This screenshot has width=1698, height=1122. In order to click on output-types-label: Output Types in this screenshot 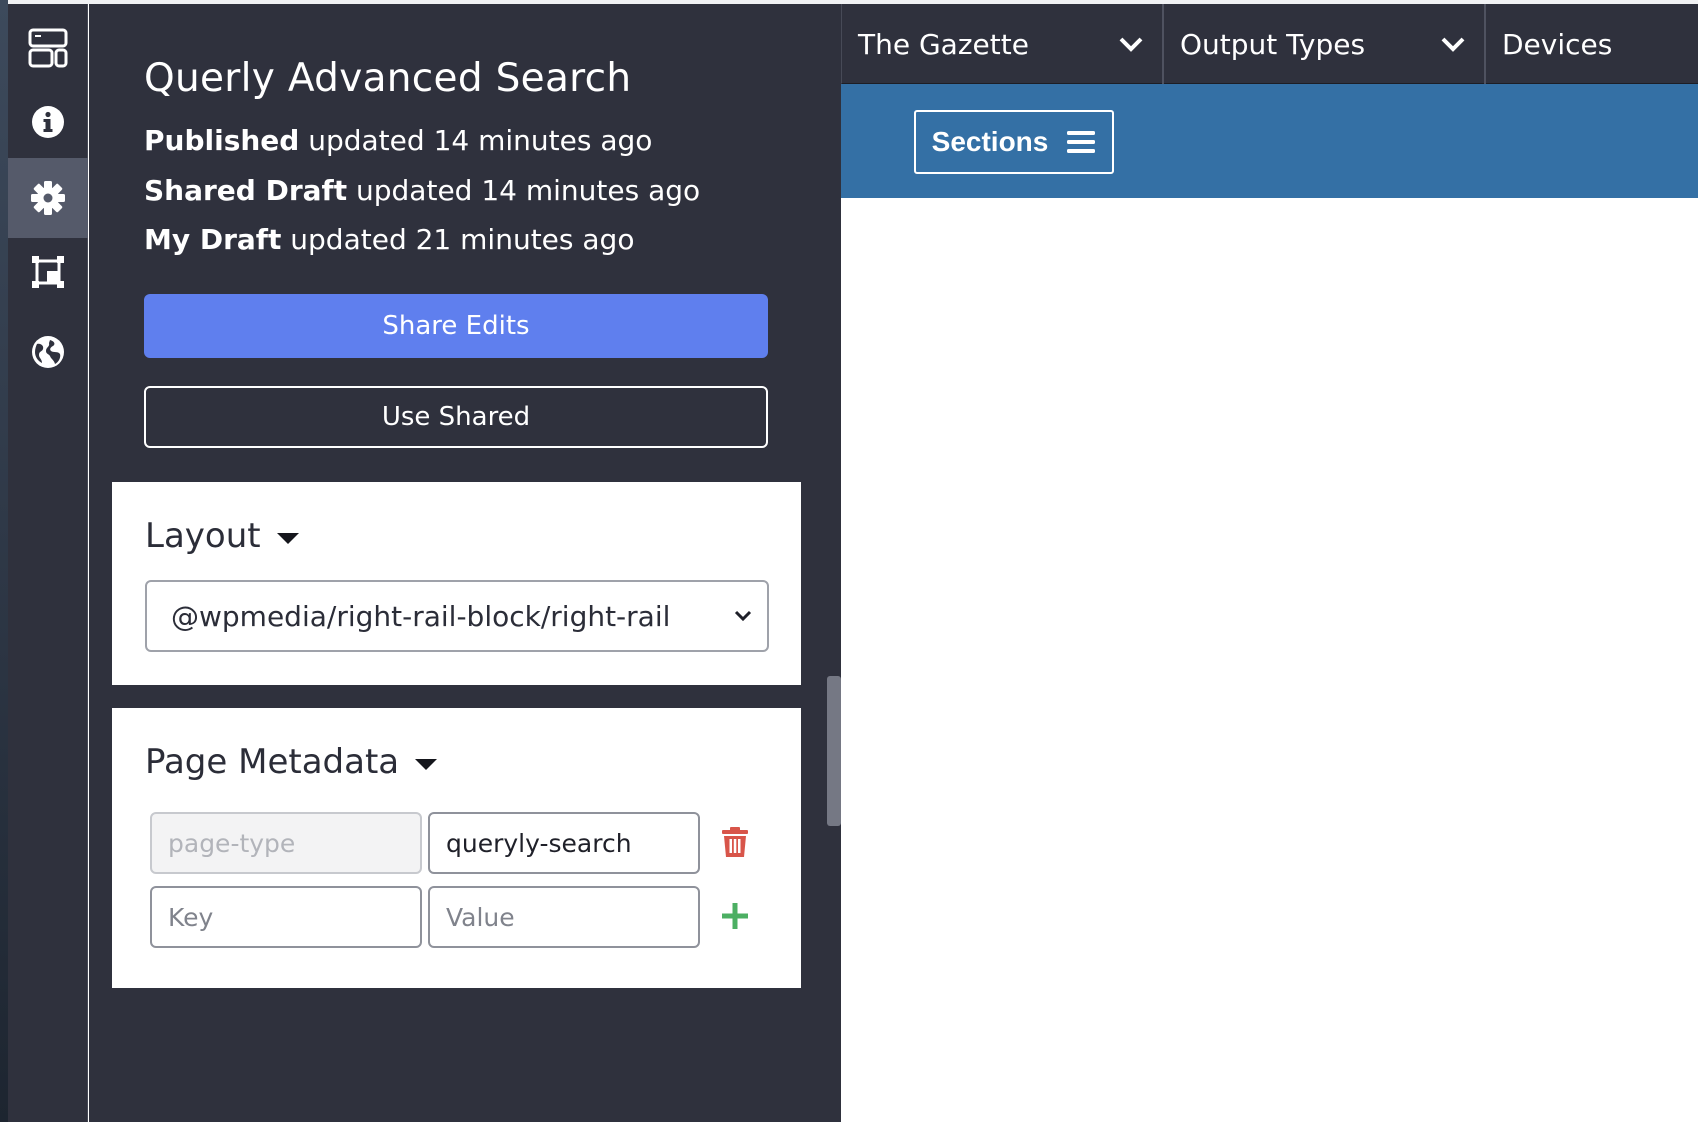, I will do `click(1273, 44)`.